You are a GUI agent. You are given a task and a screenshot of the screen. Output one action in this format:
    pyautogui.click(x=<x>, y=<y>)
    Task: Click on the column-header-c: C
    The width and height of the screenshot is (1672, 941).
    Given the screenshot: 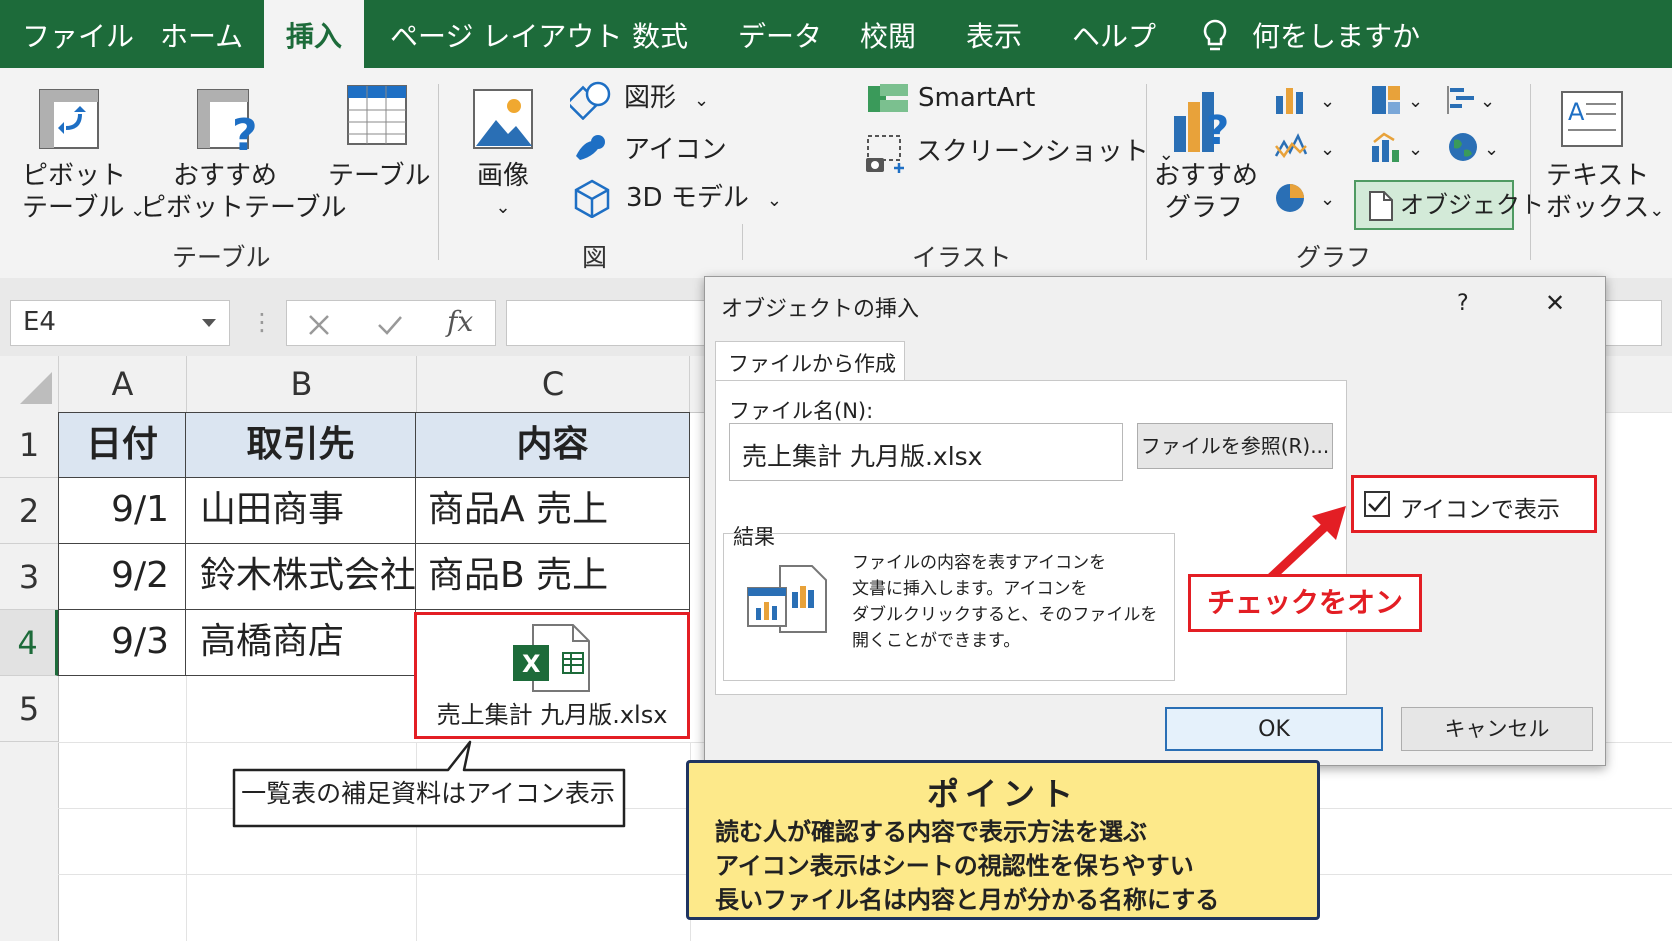 What is the action you would take?
    pyautogui.click(x=553, y=384)
    